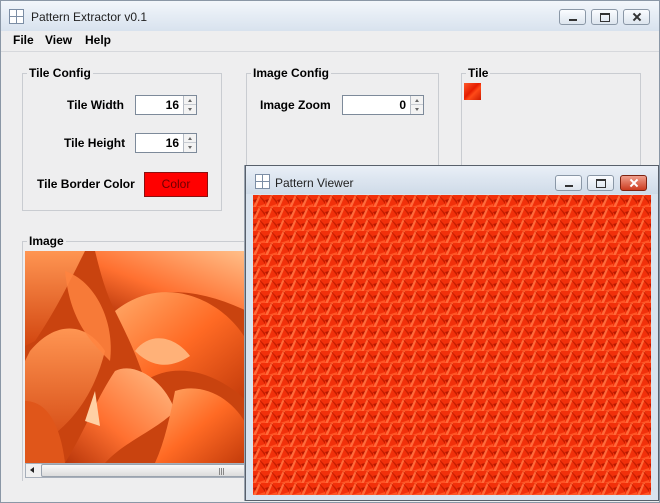 This screenshot has height=503, width=660. I want to click on flower-petals-image, so click(136, 357).